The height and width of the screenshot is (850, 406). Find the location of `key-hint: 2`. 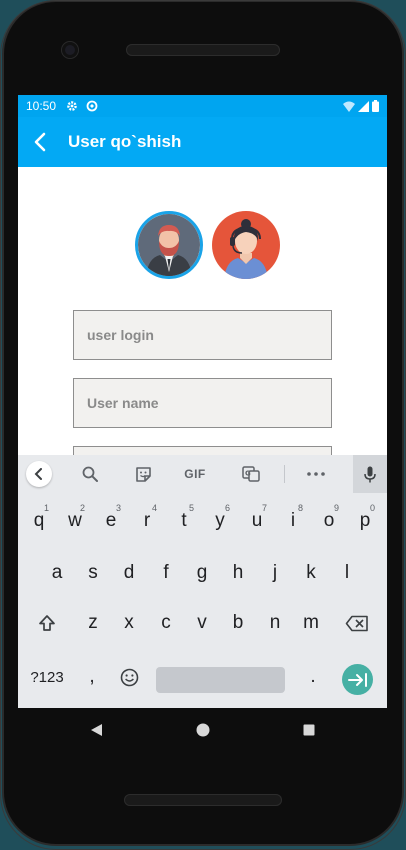

key-hint: 2 is located at coordinates (82, 508).